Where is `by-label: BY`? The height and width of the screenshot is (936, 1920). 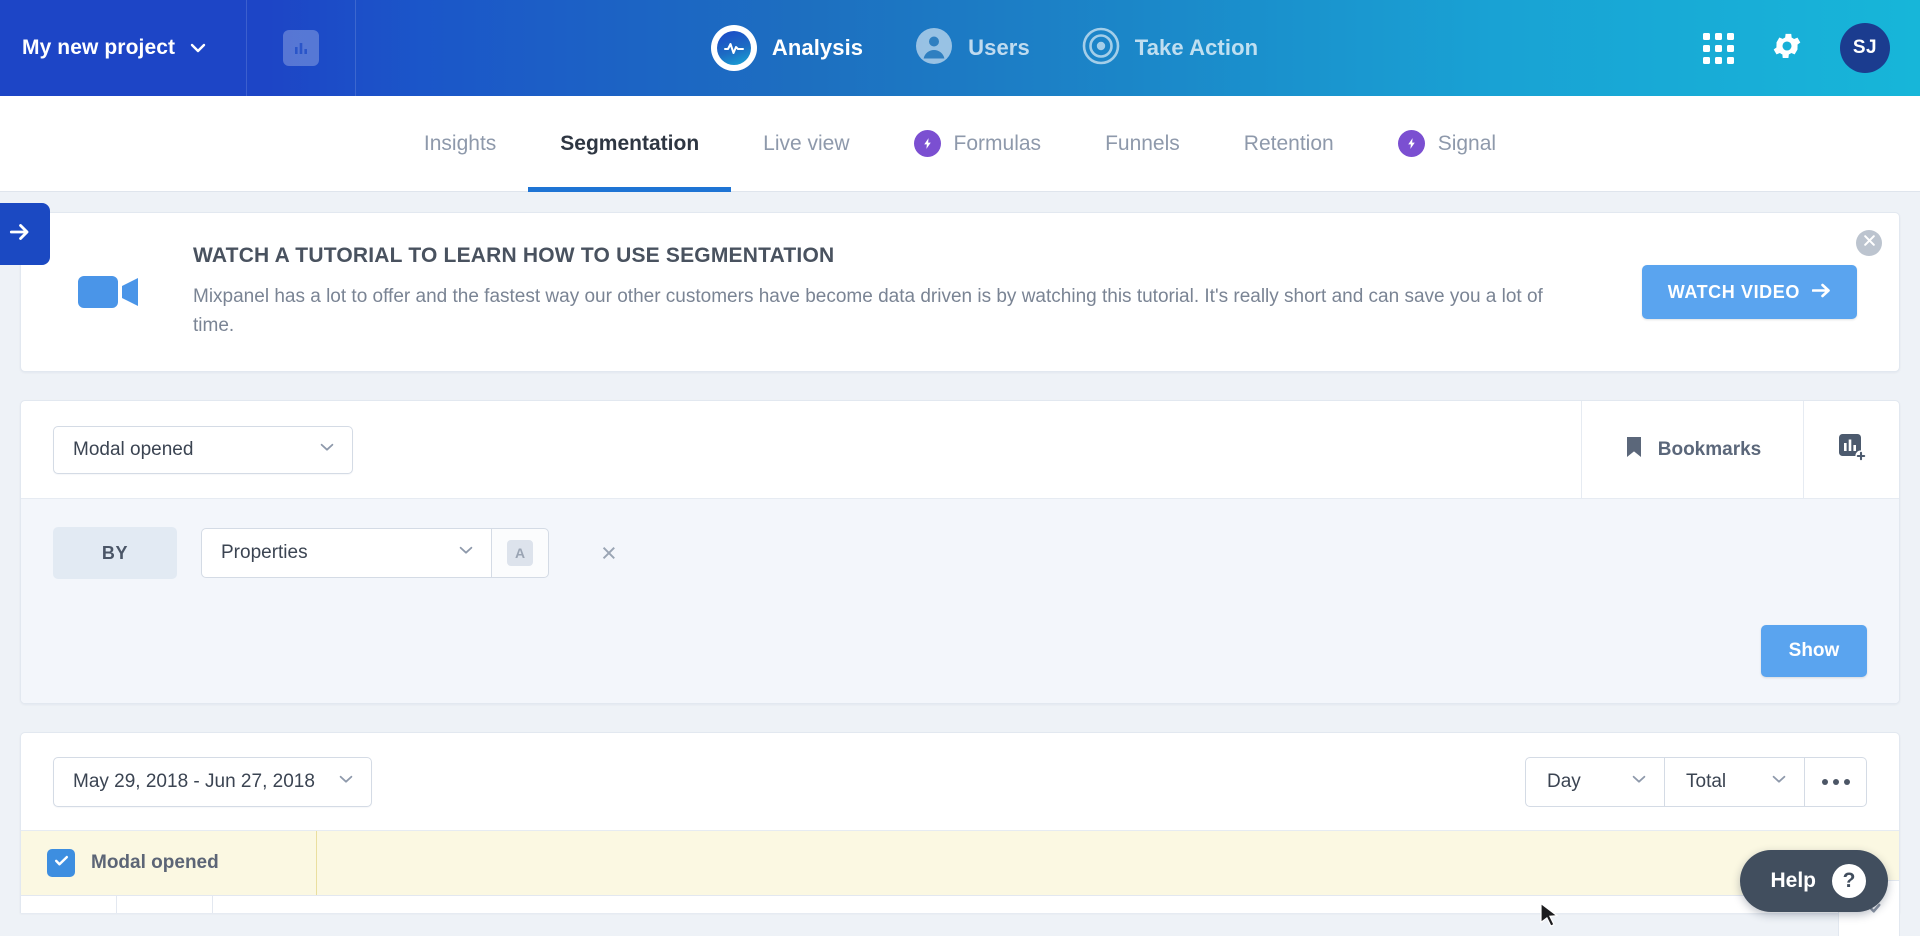
by-label: BY is located at coordinates (115, 552).